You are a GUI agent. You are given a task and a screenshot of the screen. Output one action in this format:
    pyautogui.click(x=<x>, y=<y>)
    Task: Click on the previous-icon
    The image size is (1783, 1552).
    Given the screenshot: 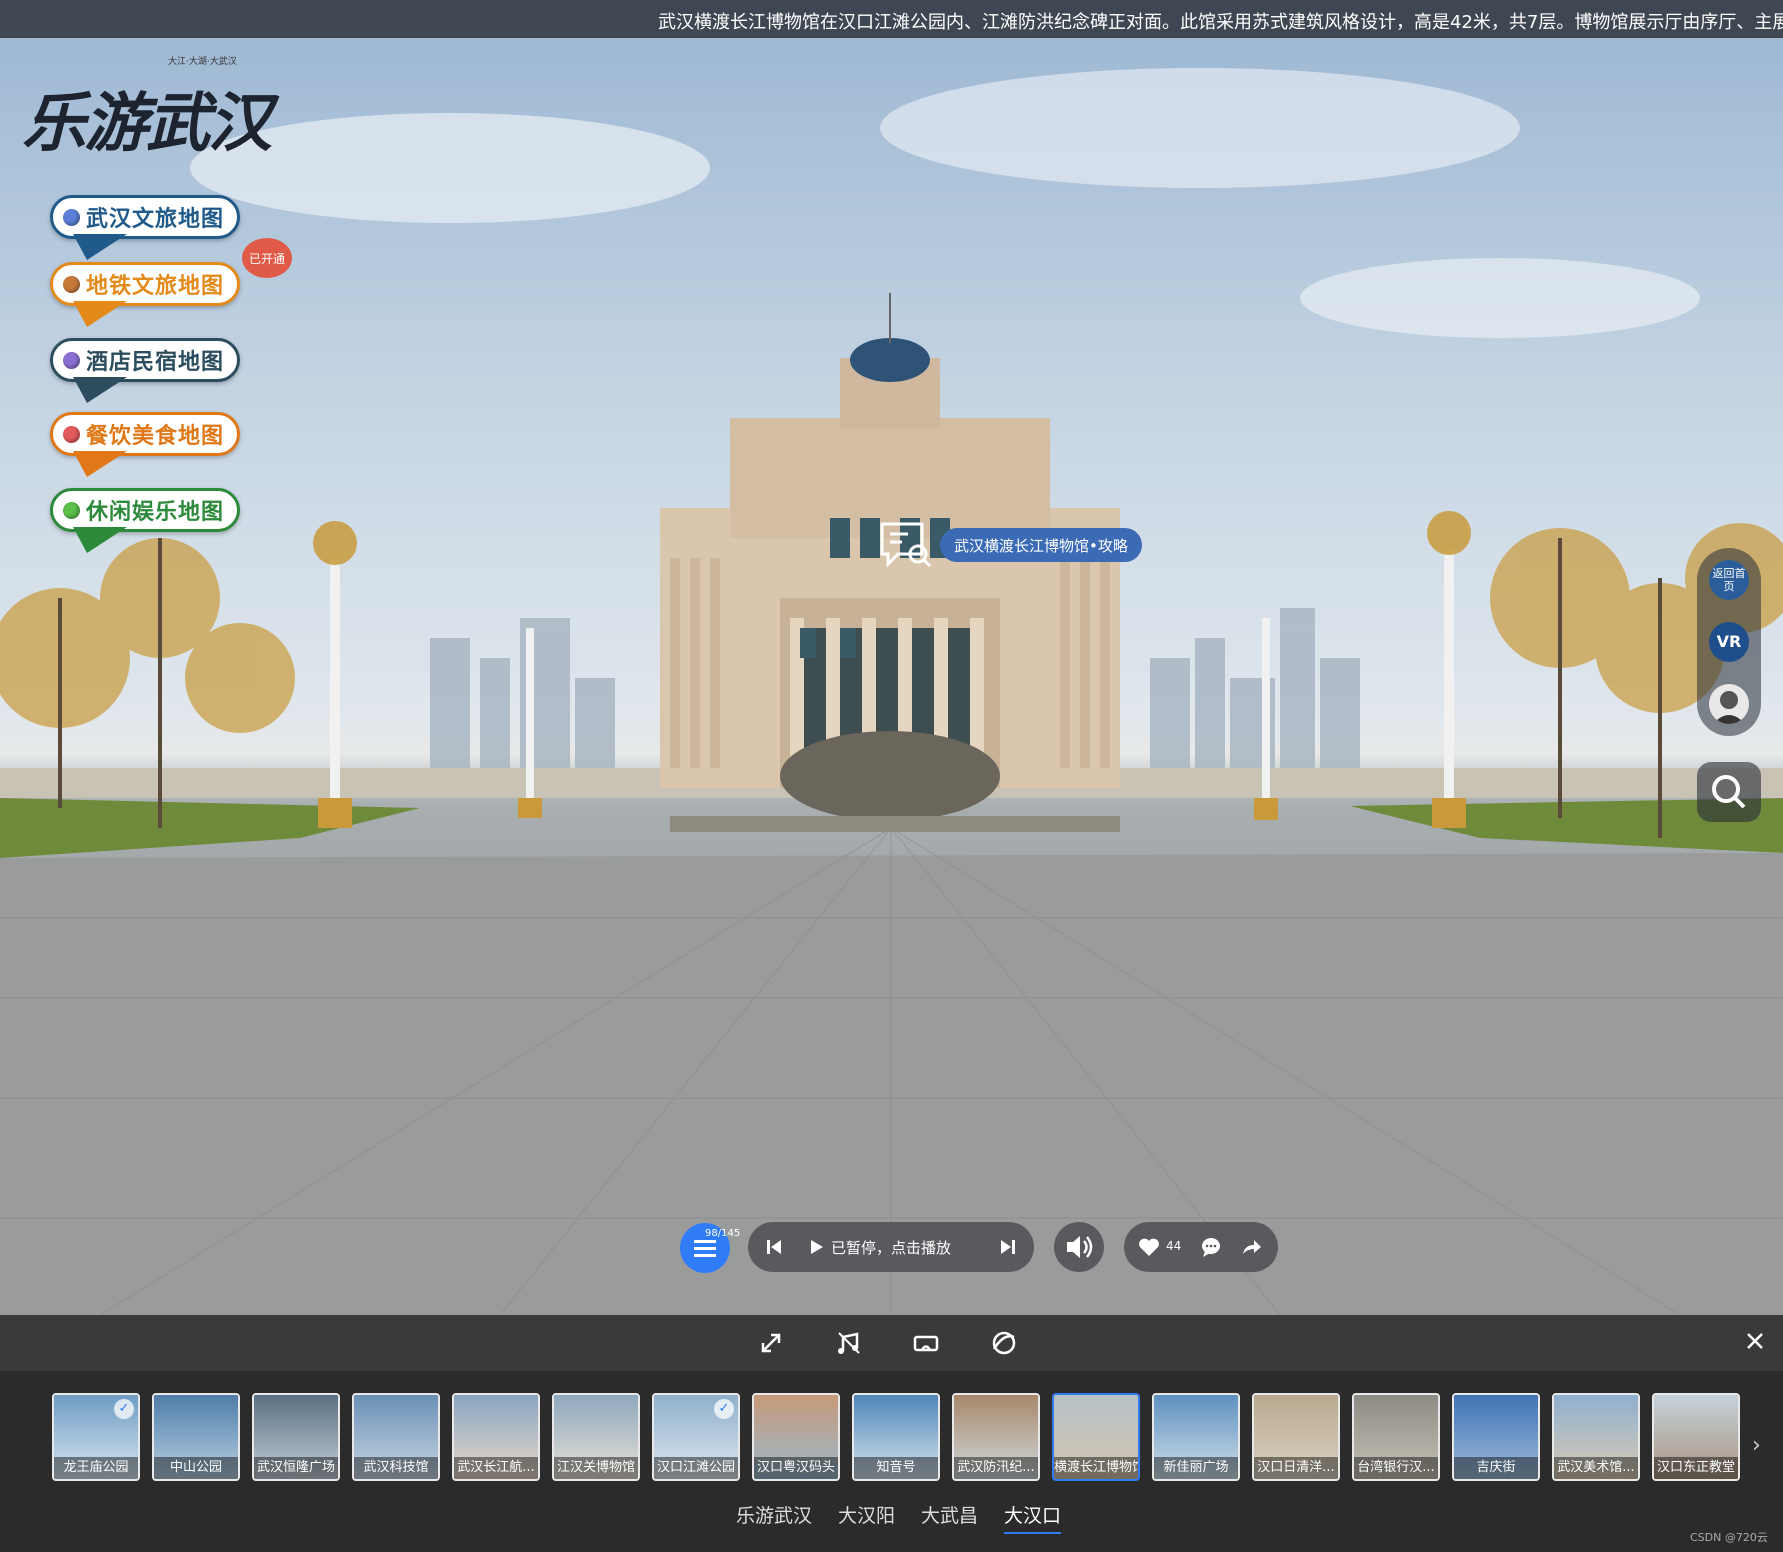 What is the action you would take?
    pyautogui.click(x=774, y=1247)
    